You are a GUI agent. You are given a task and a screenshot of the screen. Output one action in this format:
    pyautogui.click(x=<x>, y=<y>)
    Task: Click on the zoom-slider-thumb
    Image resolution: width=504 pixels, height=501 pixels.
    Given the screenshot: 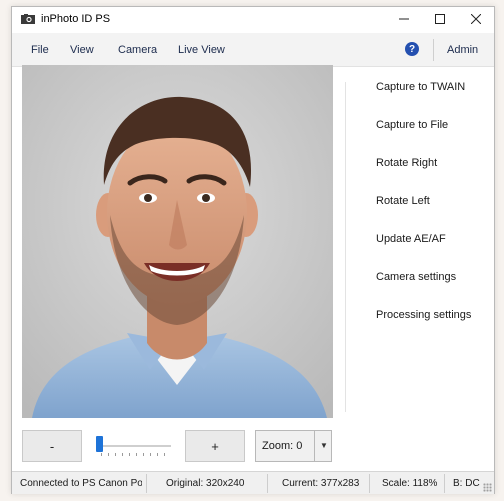 What is the action you would take?
    pyautogui.click(x=99, y=444)
    